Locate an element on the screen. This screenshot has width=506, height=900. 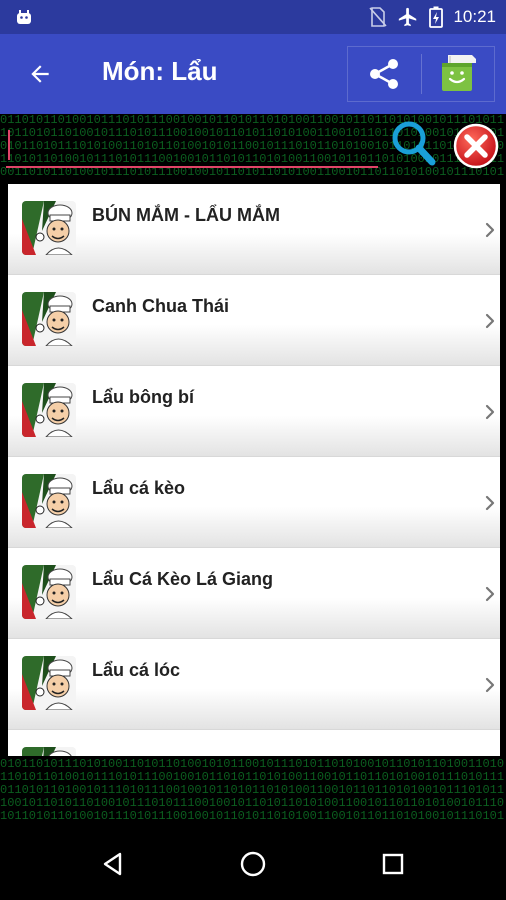
nav-home-button is located at coordinates (253, 864).